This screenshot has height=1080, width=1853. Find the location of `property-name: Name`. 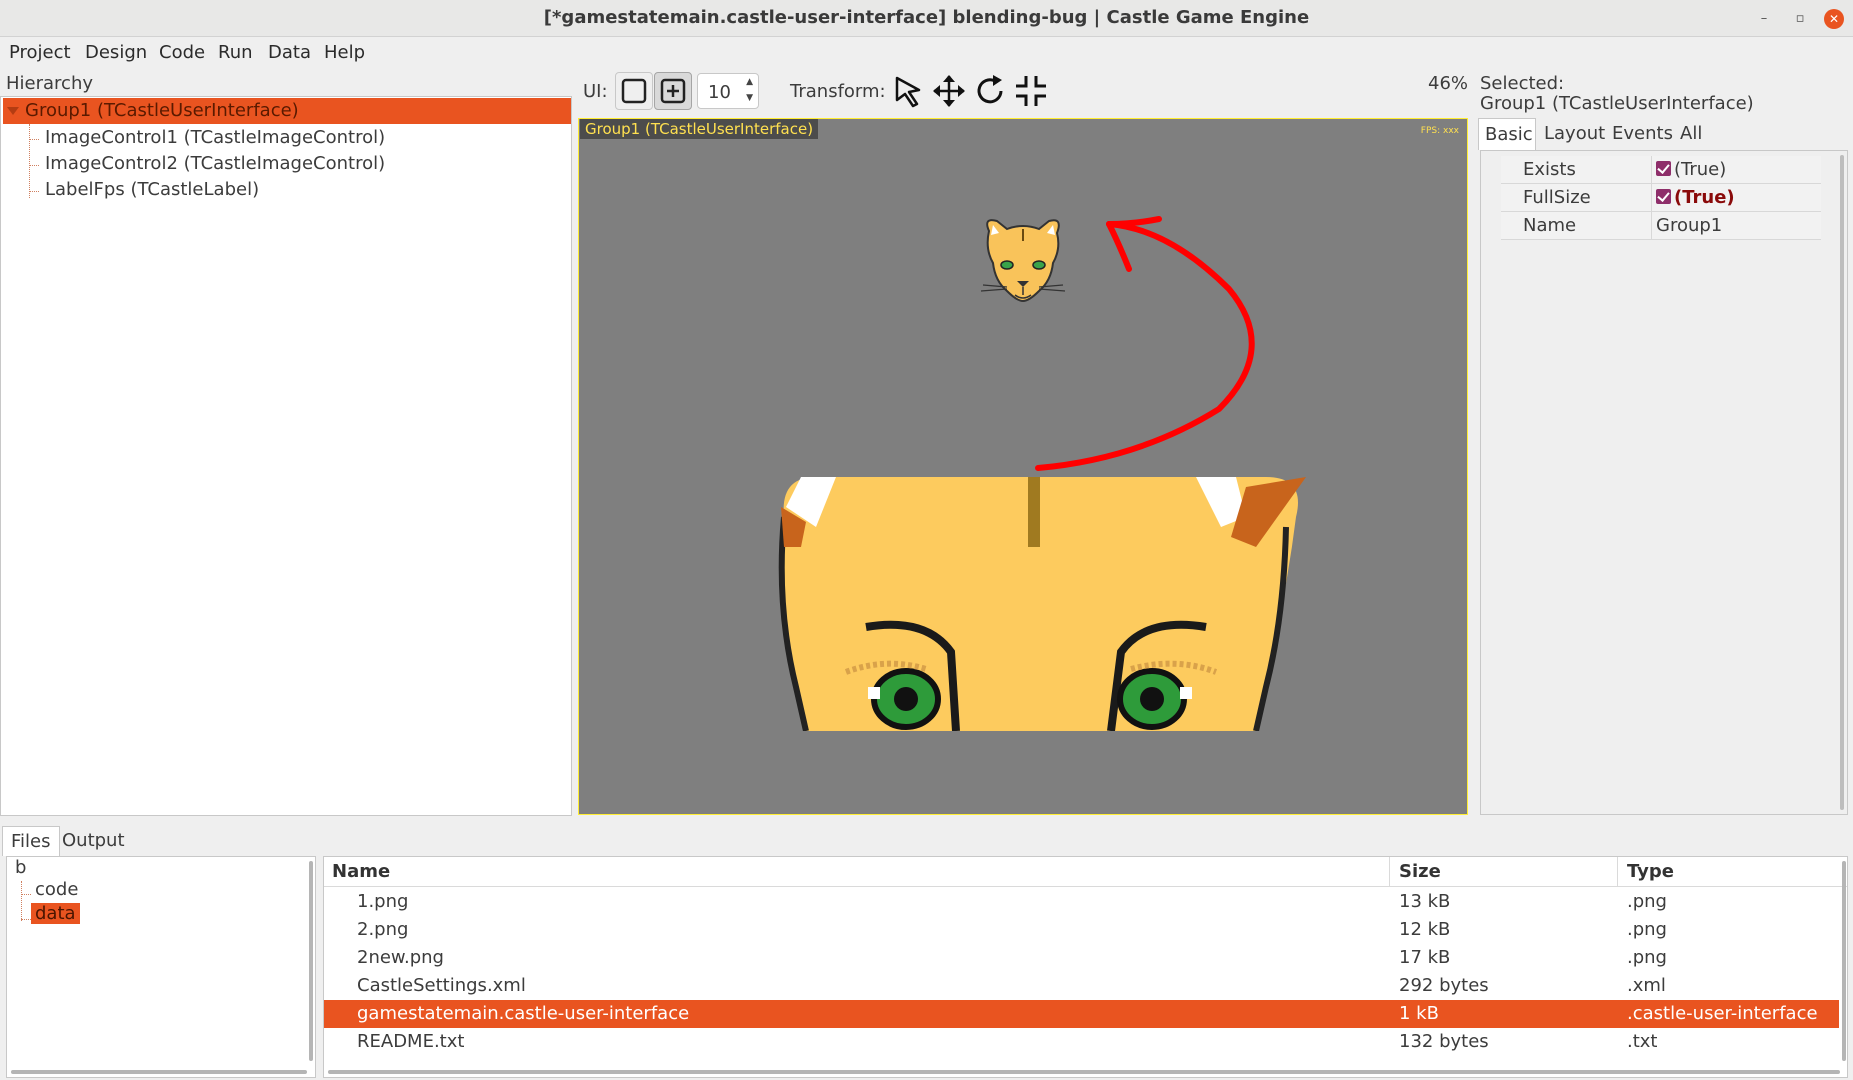

property-name: Name is located at coordinates (1550, 225).